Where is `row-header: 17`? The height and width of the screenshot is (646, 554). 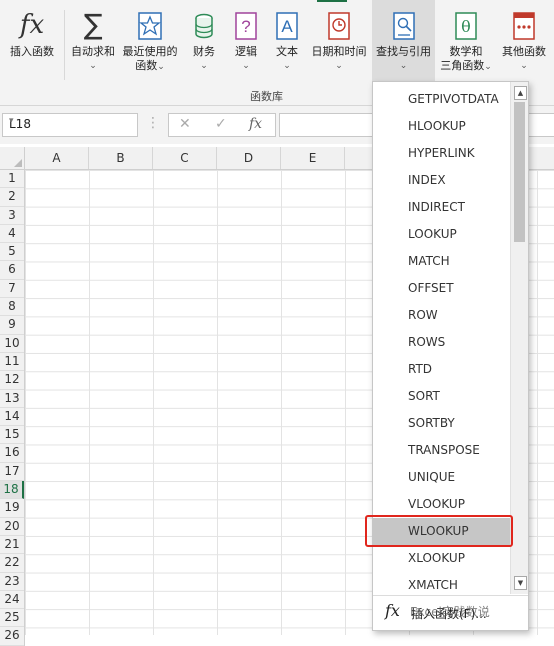
row-header: 17 is located at coordinates (12, 472).